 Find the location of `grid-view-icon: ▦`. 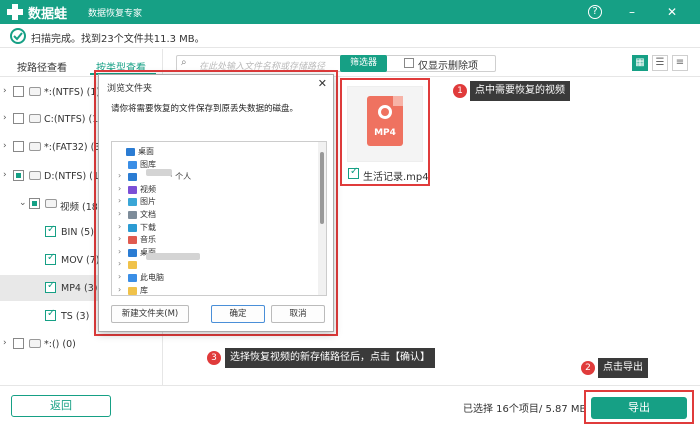

grid-view-icon: ▦ is located at coordinates (640, 63).